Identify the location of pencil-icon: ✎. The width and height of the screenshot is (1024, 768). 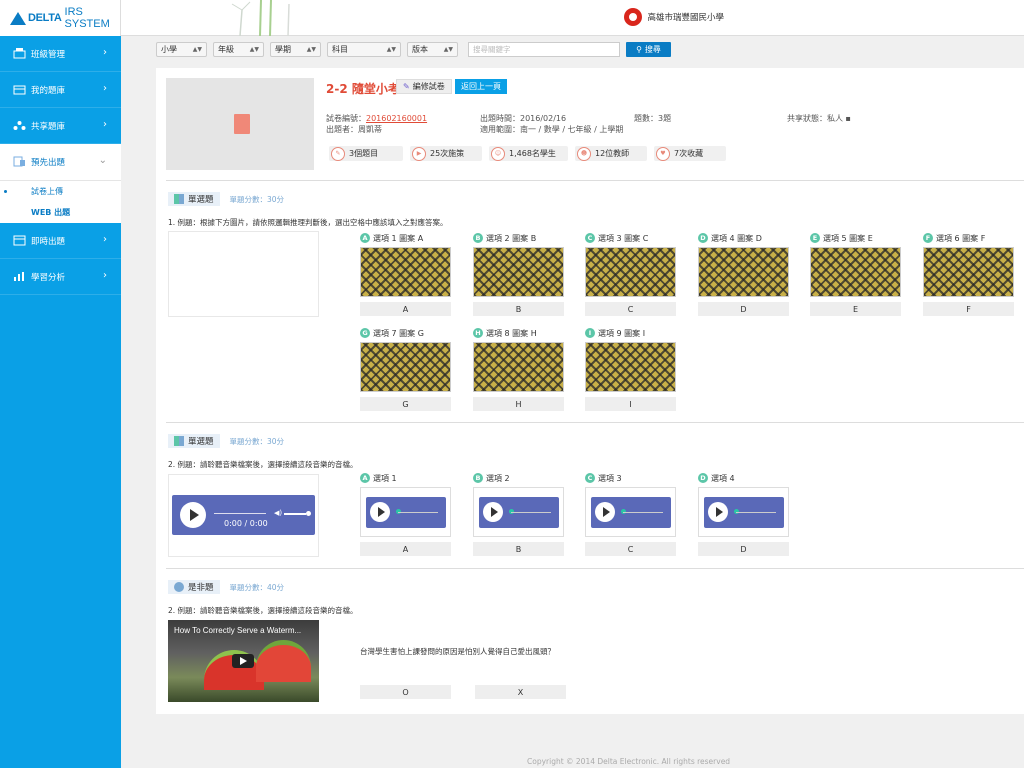
(338, 153).